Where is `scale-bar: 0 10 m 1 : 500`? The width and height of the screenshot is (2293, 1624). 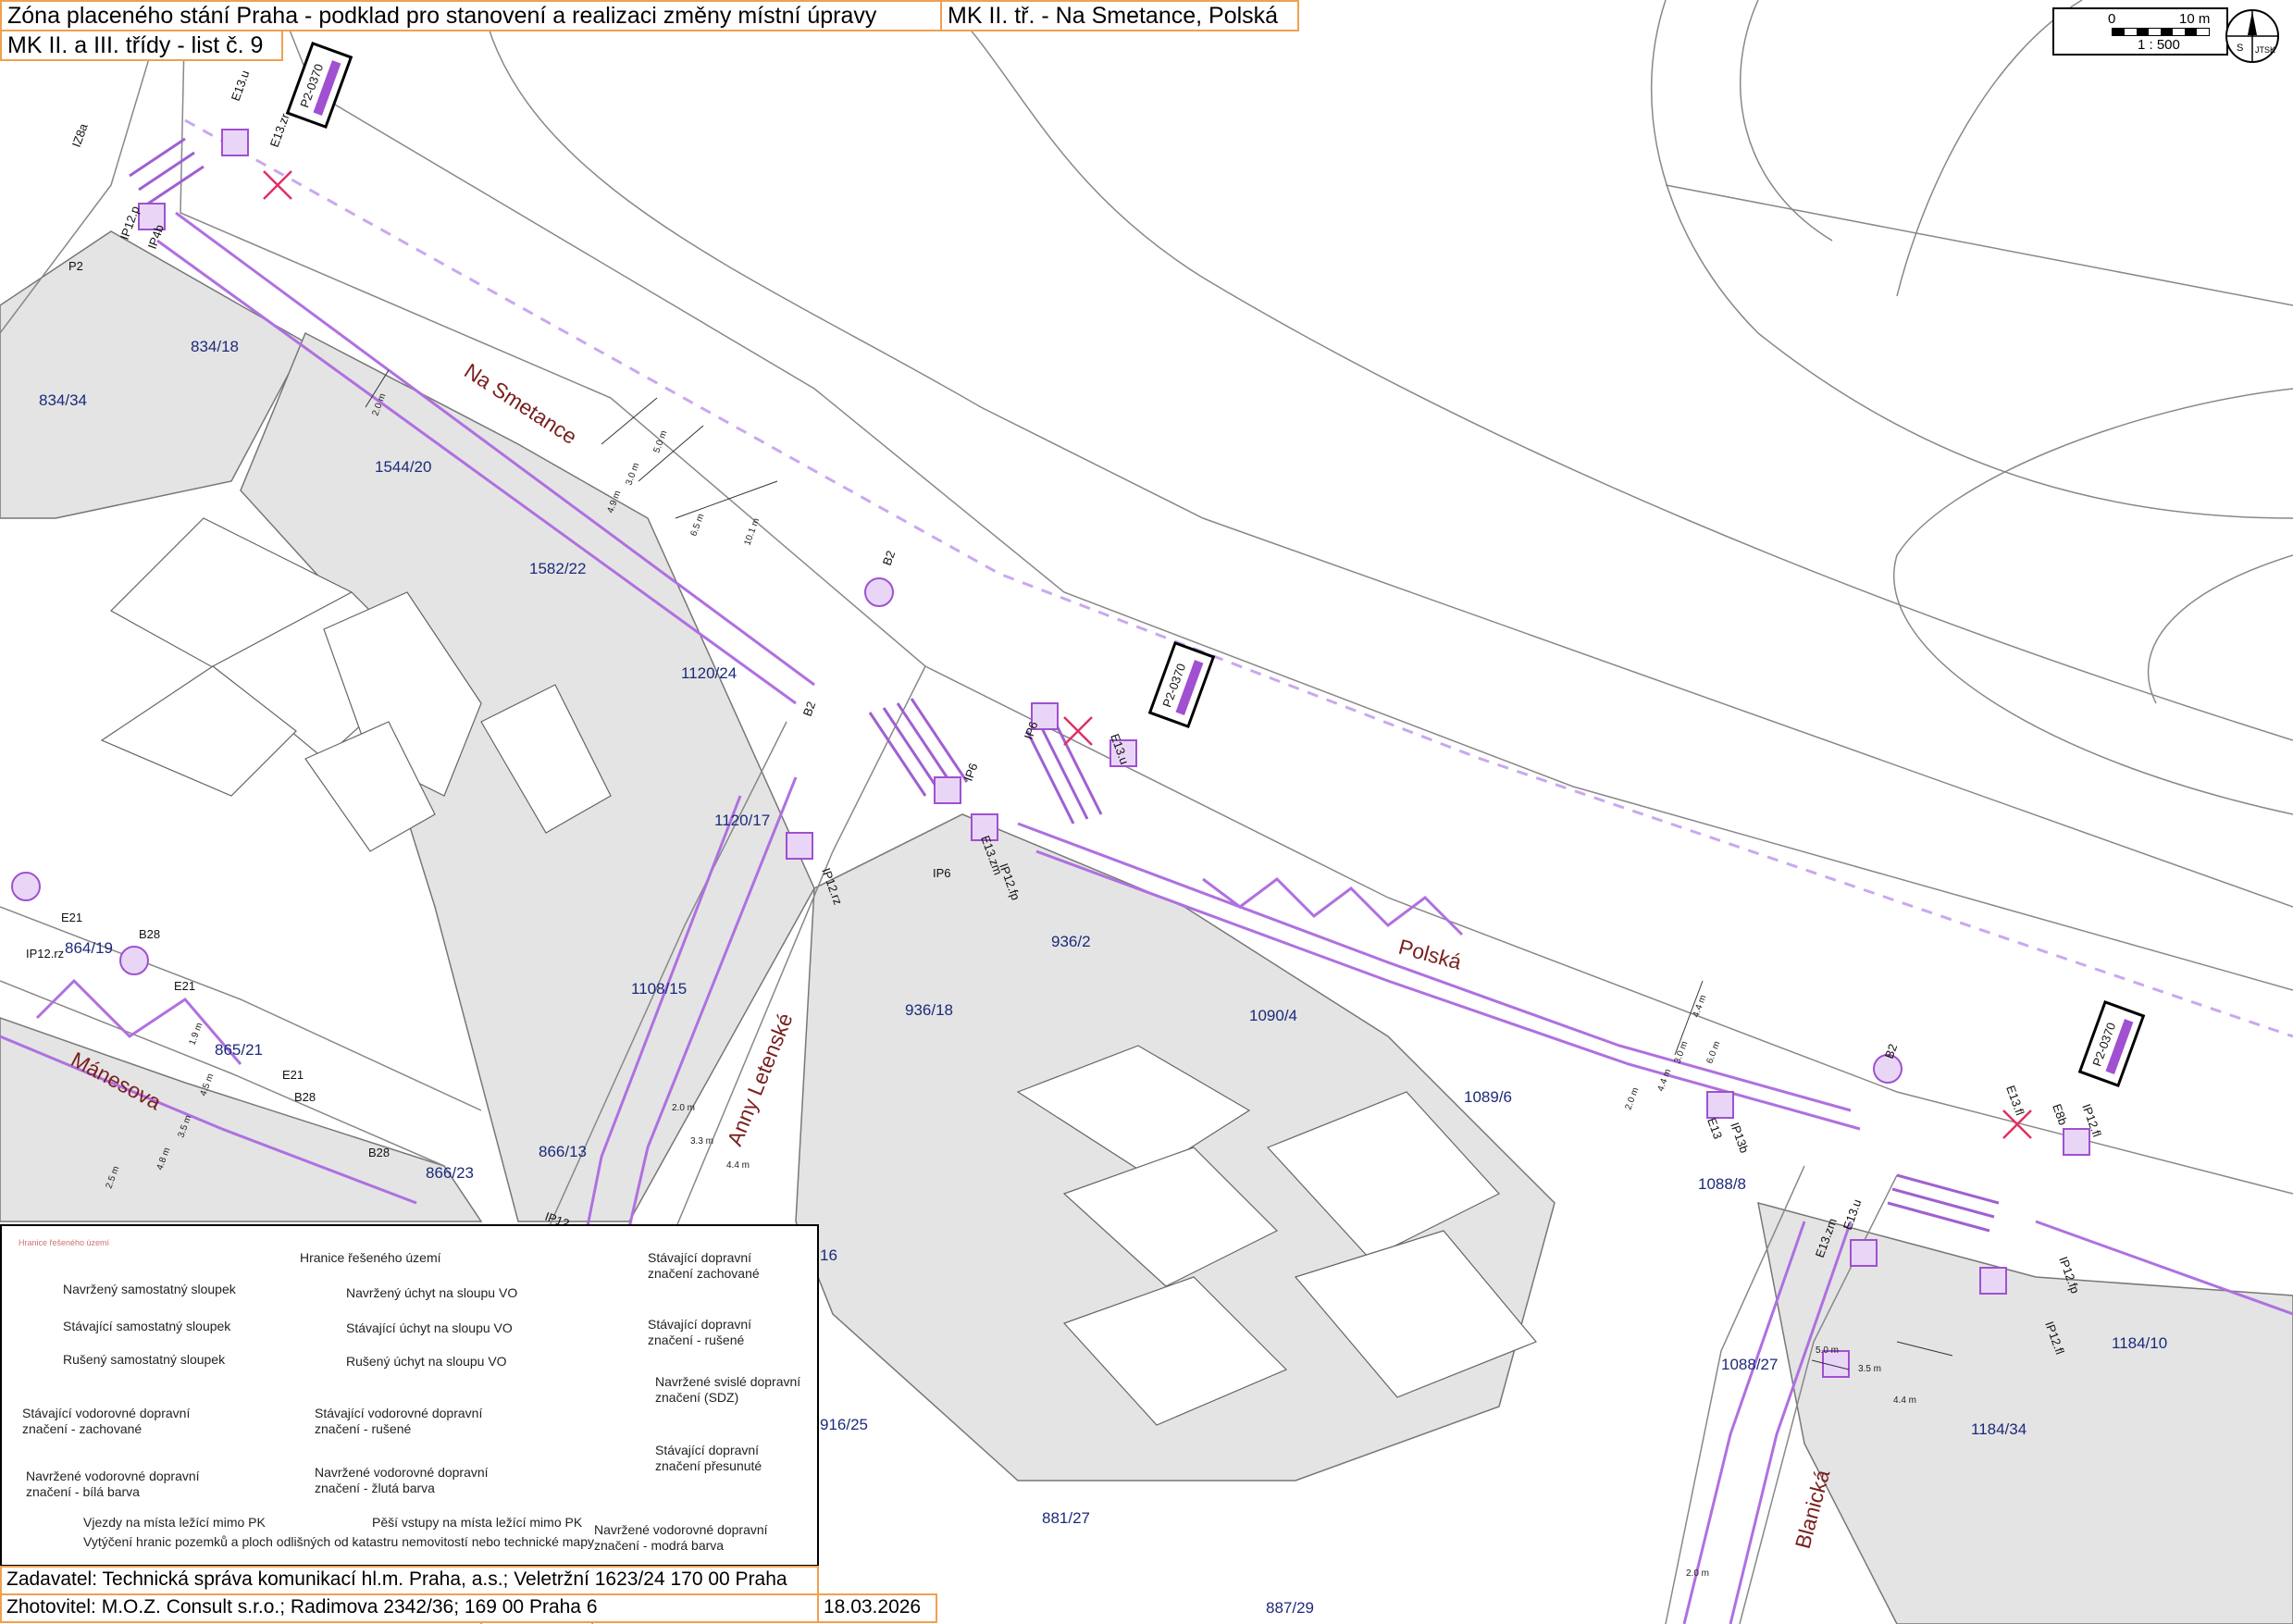 scale-bar: 0 10 m 1 : 500 is located at coordinates (2140, 31).